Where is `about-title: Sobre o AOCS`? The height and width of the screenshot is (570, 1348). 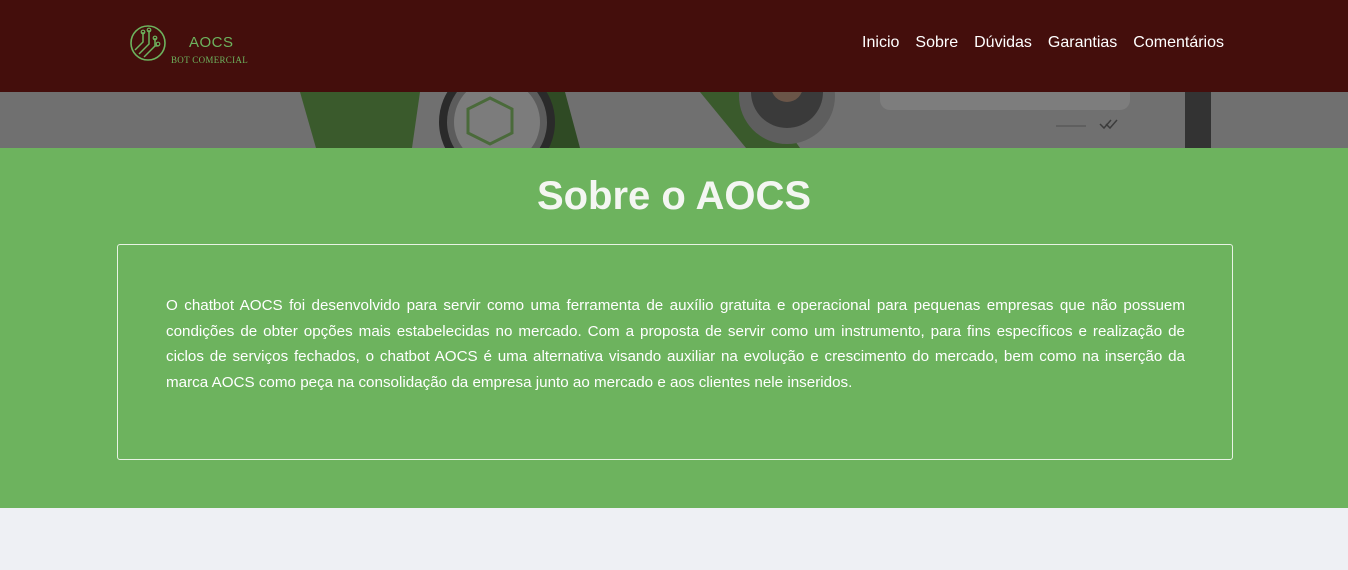 about-title: Sobre o AOCS is located at coordinates (674, 196).